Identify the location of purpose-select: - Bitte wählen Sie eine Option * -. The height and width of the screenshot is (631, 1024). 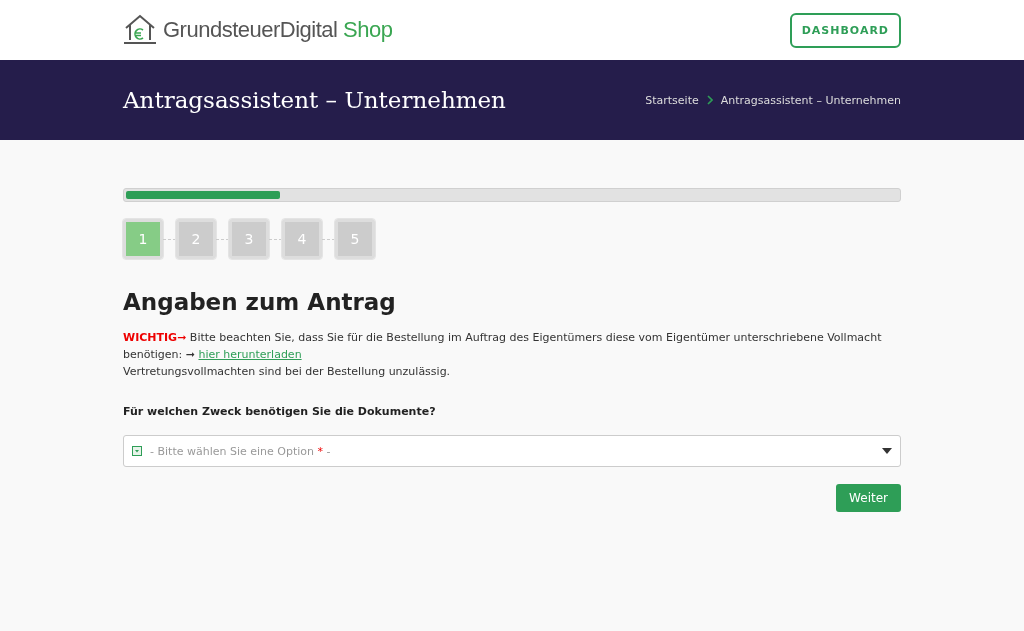
(512, 451).